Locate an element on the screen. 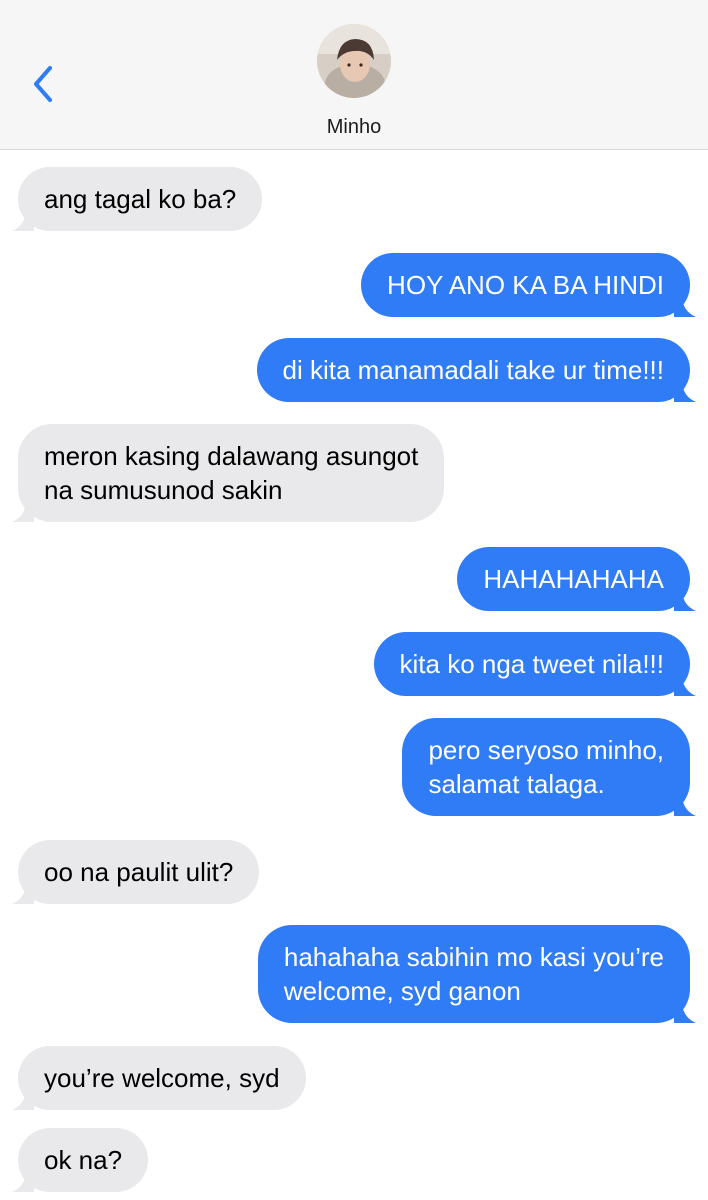  message-text: kita ko nga tweet nila!!! is located at coordinates (531, 664).